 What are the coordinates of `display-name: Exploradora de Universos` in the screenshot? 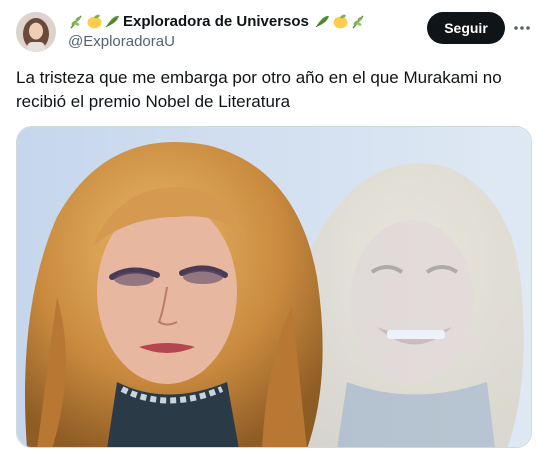 It's located at (216, 21).